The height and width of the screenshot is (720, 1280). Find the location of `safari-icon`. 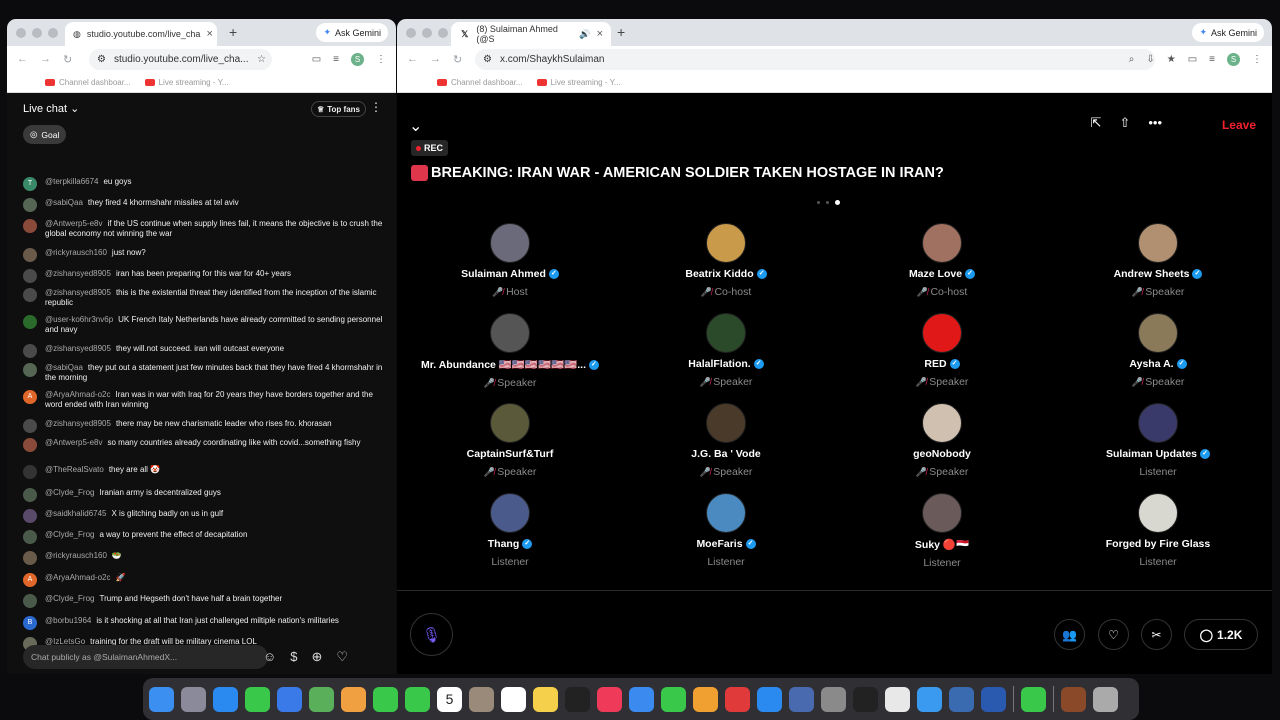

safari-icon is located at coordinates (225, 699).